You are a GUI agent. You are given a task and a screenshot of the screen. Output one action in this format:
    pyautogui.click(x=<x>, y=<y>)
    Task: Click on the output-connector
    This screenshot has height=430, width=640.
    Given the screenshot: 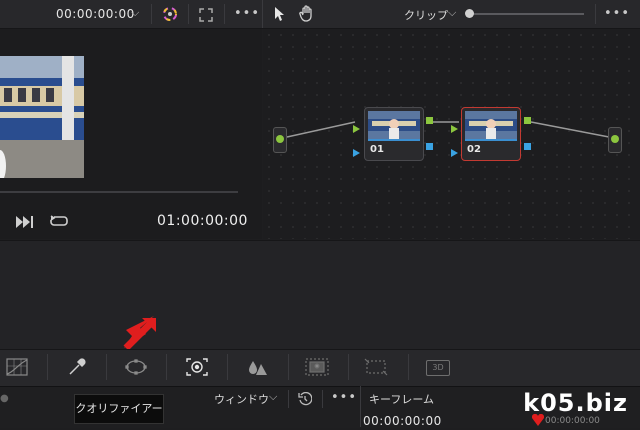 What is the action you would take?
    pyautogui.click(x=615, y=139)
    